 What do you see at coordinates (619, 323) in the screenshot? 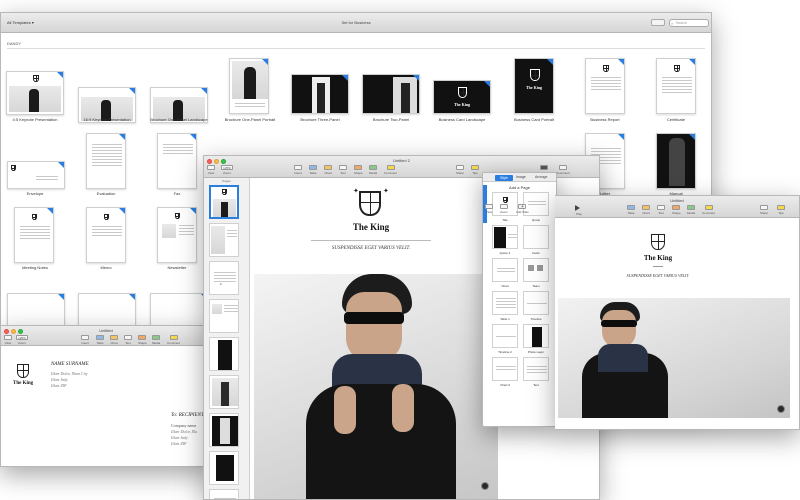
I see `model-sunglasses` at bounding box center [619, 323].